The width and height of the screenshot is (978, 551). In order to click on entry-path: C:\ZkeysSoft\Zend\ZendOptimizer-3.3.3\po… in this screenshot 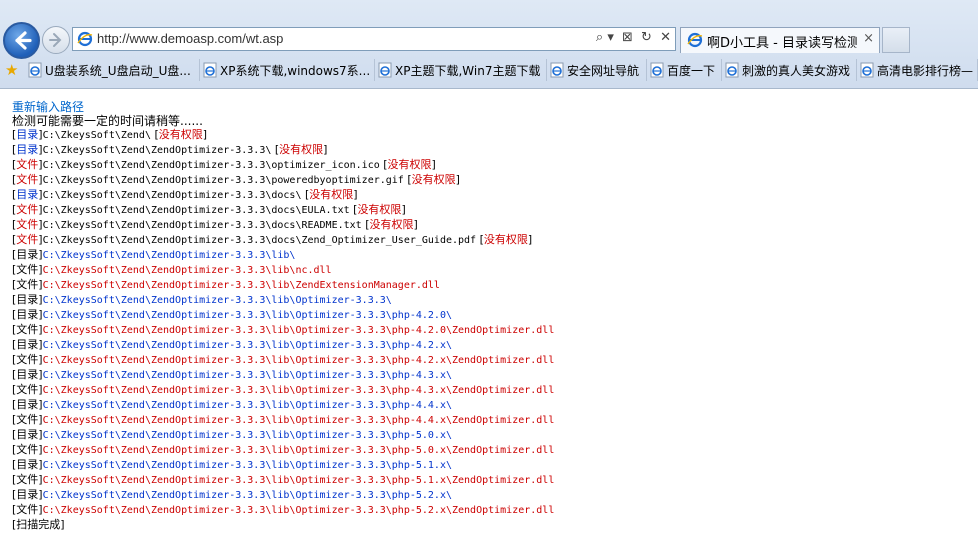, I will do `click(223, 180)`.